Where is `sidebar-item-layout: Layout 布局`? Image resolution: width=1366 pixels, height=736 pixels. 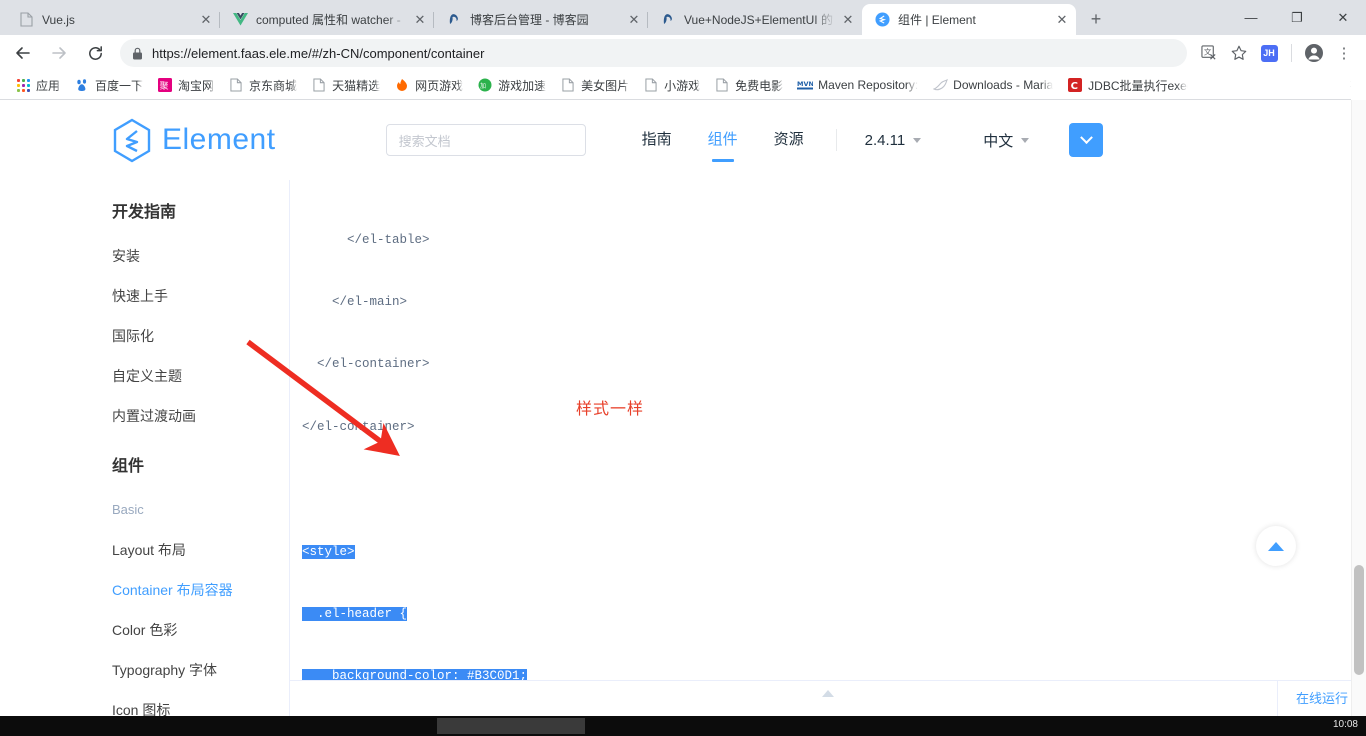 sidebar-item-layout: Layout 布局 is located at coordinates (200, 550).